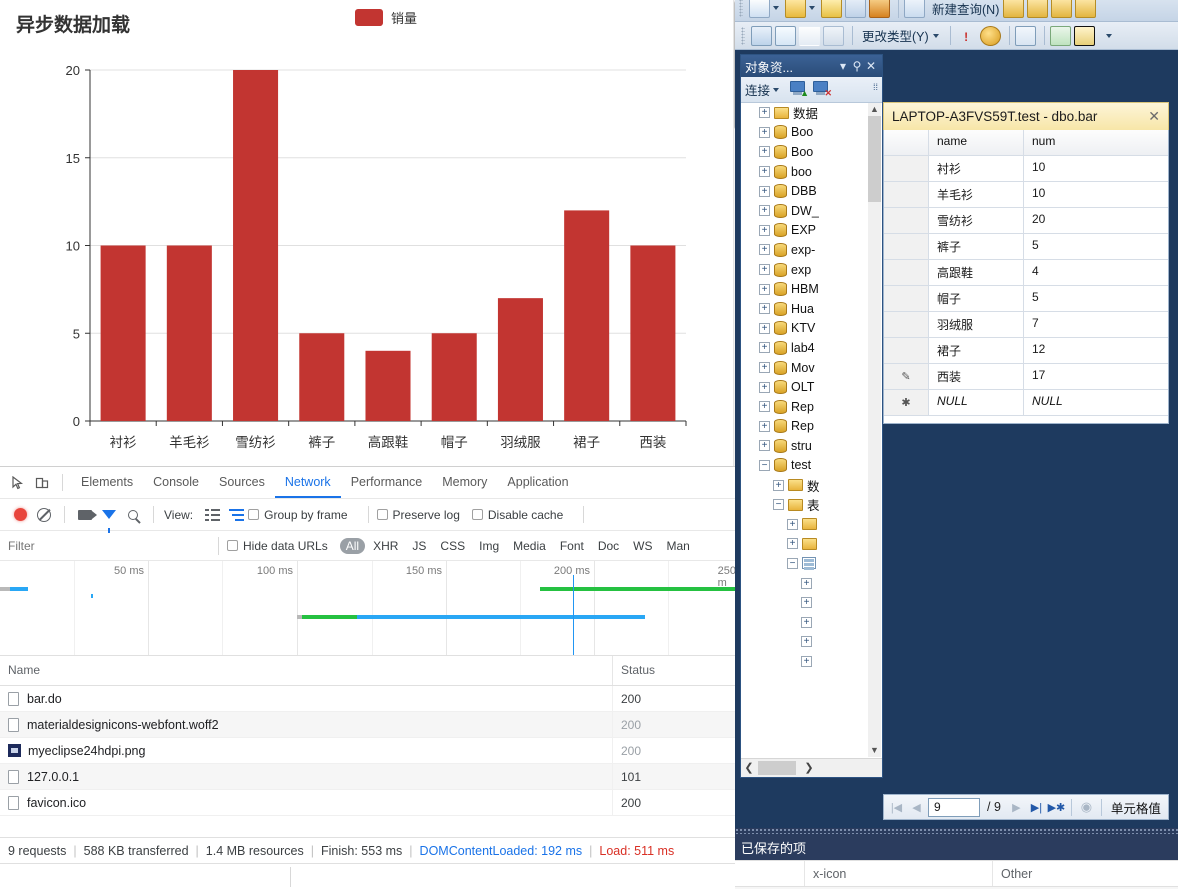 The image size is (1178, 889). Describe the element at coordinates (811, 505) in the screenshot. I see `tree-node: − 表` at that location.